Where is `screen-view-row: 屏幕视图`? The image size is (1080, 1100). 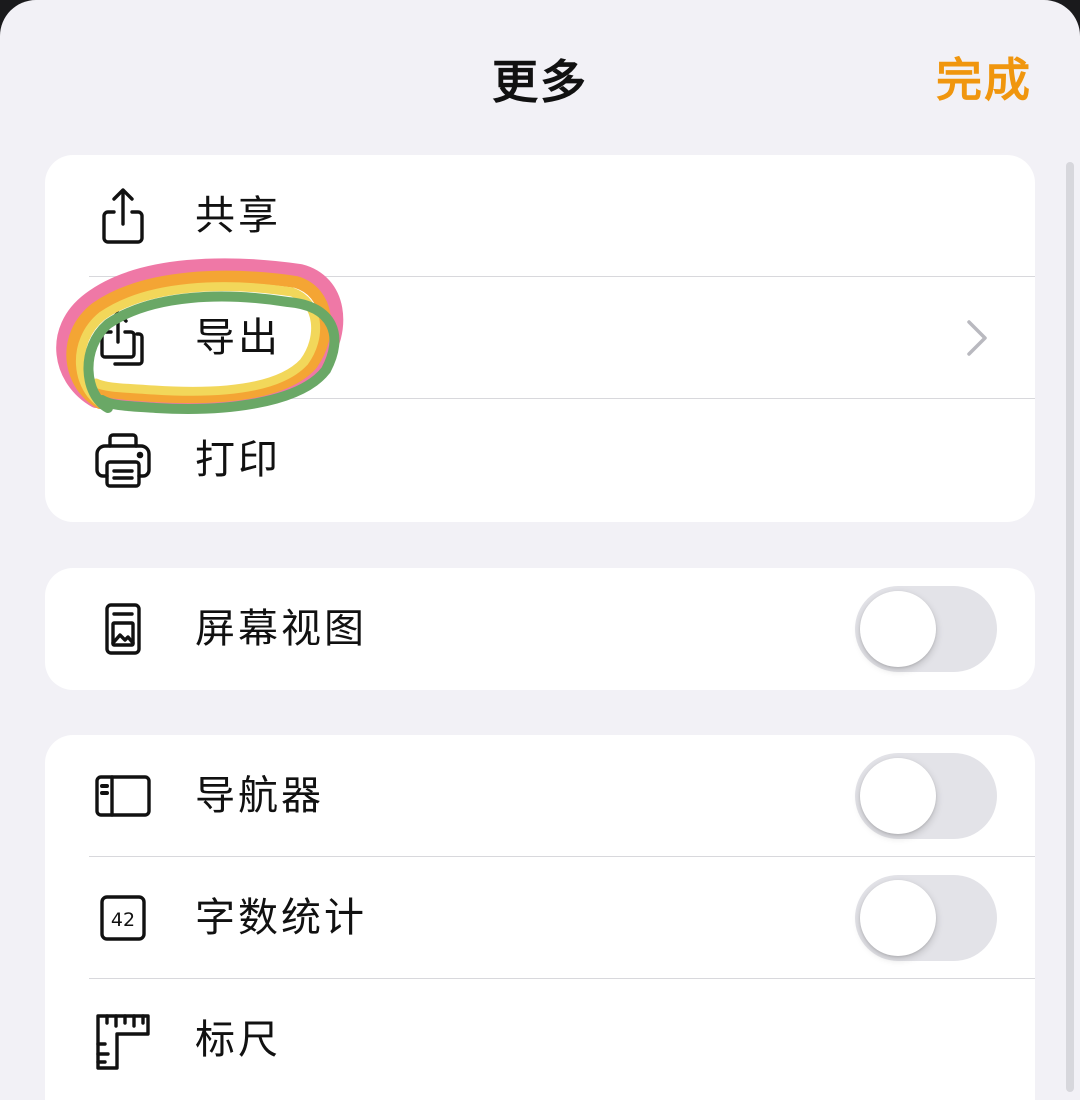 screen-view-row: 屏幕视图 is located at coordinates (540, 629).